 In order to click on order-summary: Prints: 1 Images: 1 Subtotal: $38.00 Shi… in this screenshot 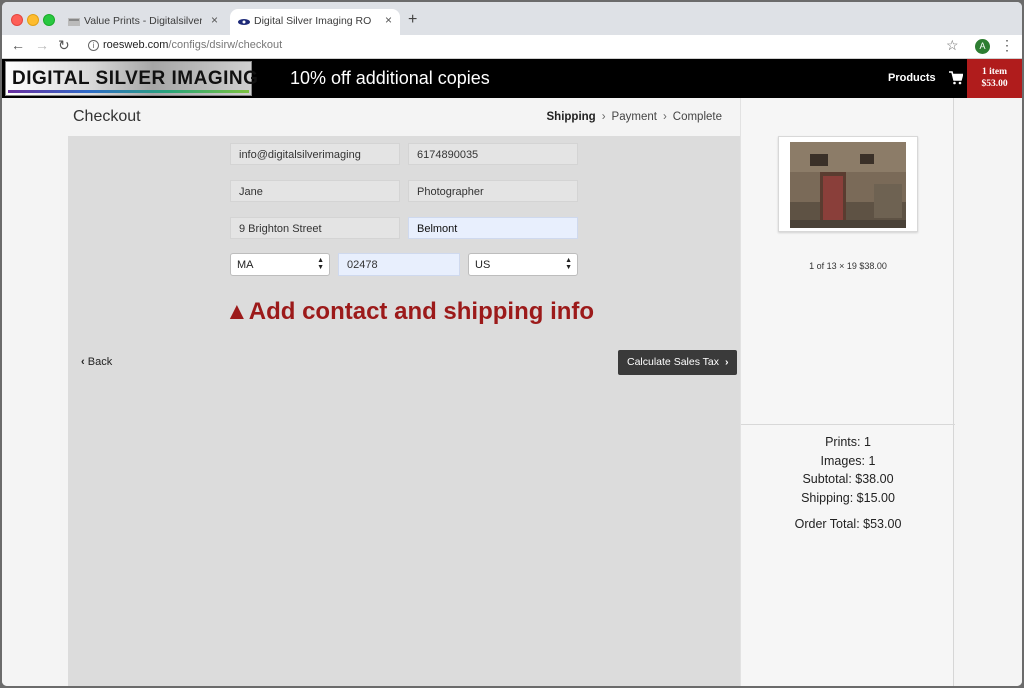, I will do `click(848, 483)`.